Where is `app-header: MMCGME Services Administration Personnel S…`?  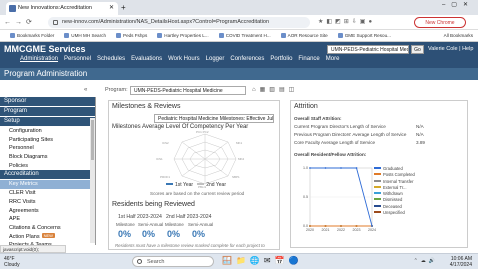 app-header: MMCGME Services Administration Personnel S… is located at coordinates (239, 55).